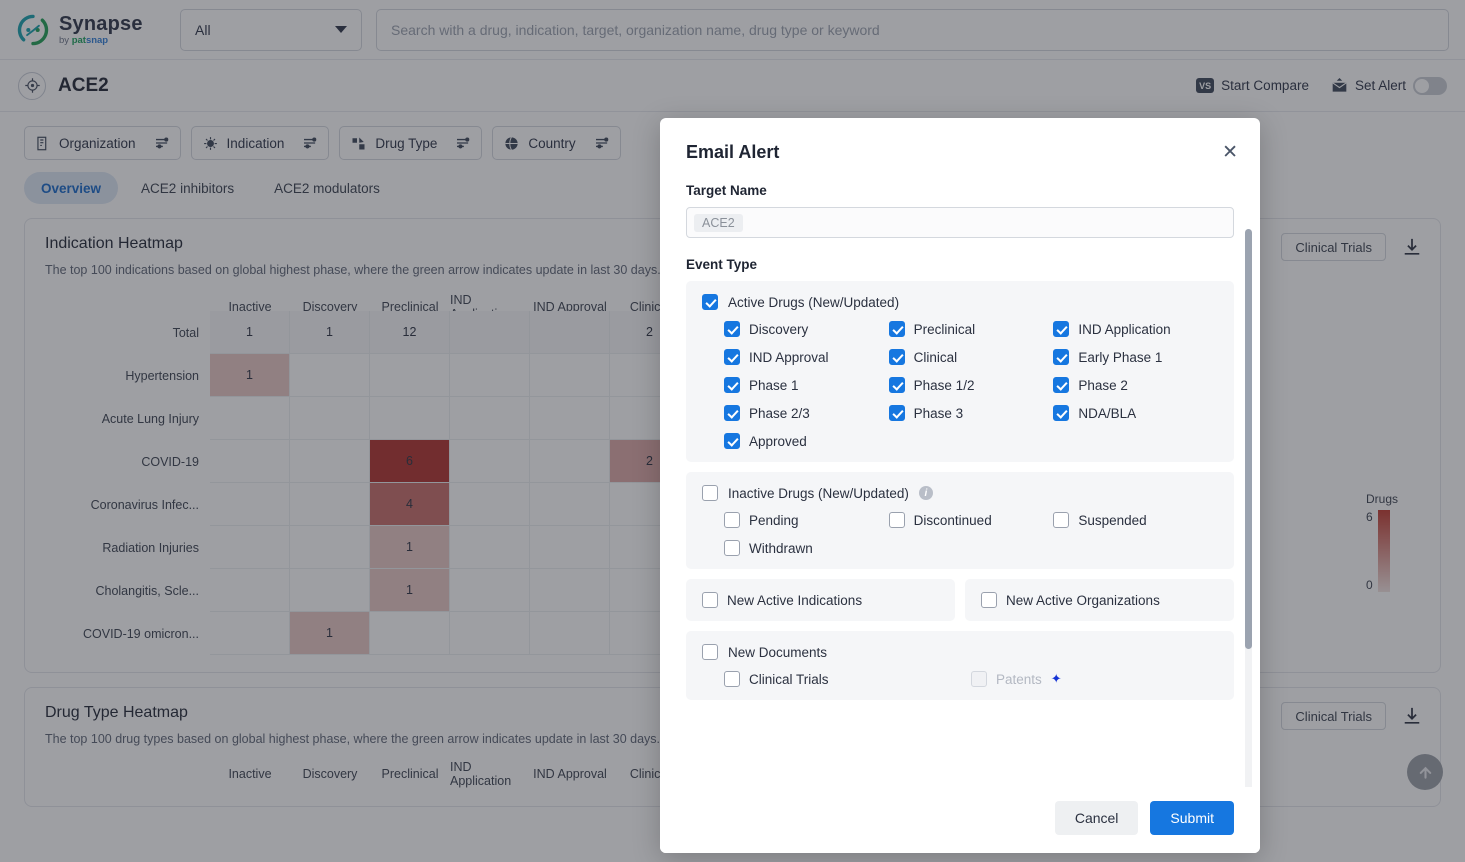  I want to click on checkbox-withdrawn, so click(732, 548).